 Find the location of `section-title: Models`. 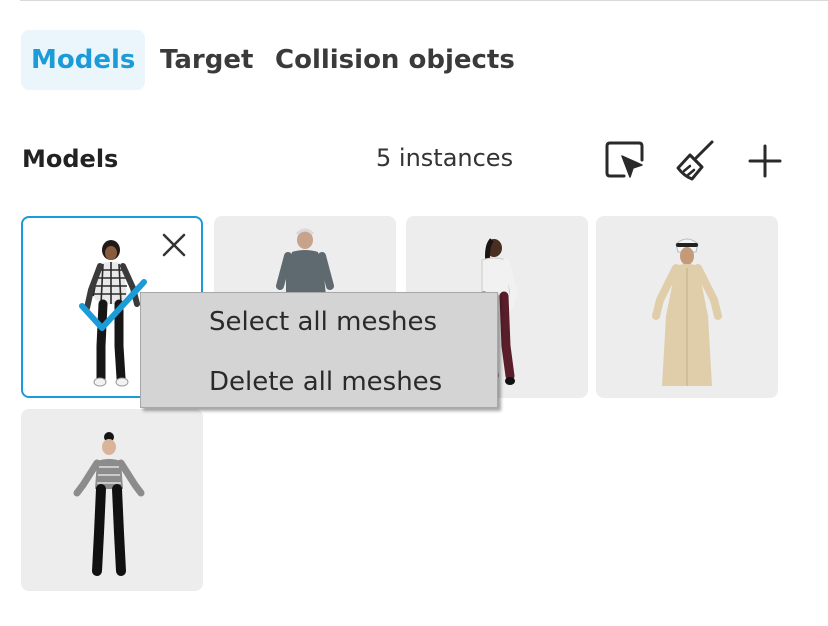

section-title: Models is located at coordinates (70, 159).